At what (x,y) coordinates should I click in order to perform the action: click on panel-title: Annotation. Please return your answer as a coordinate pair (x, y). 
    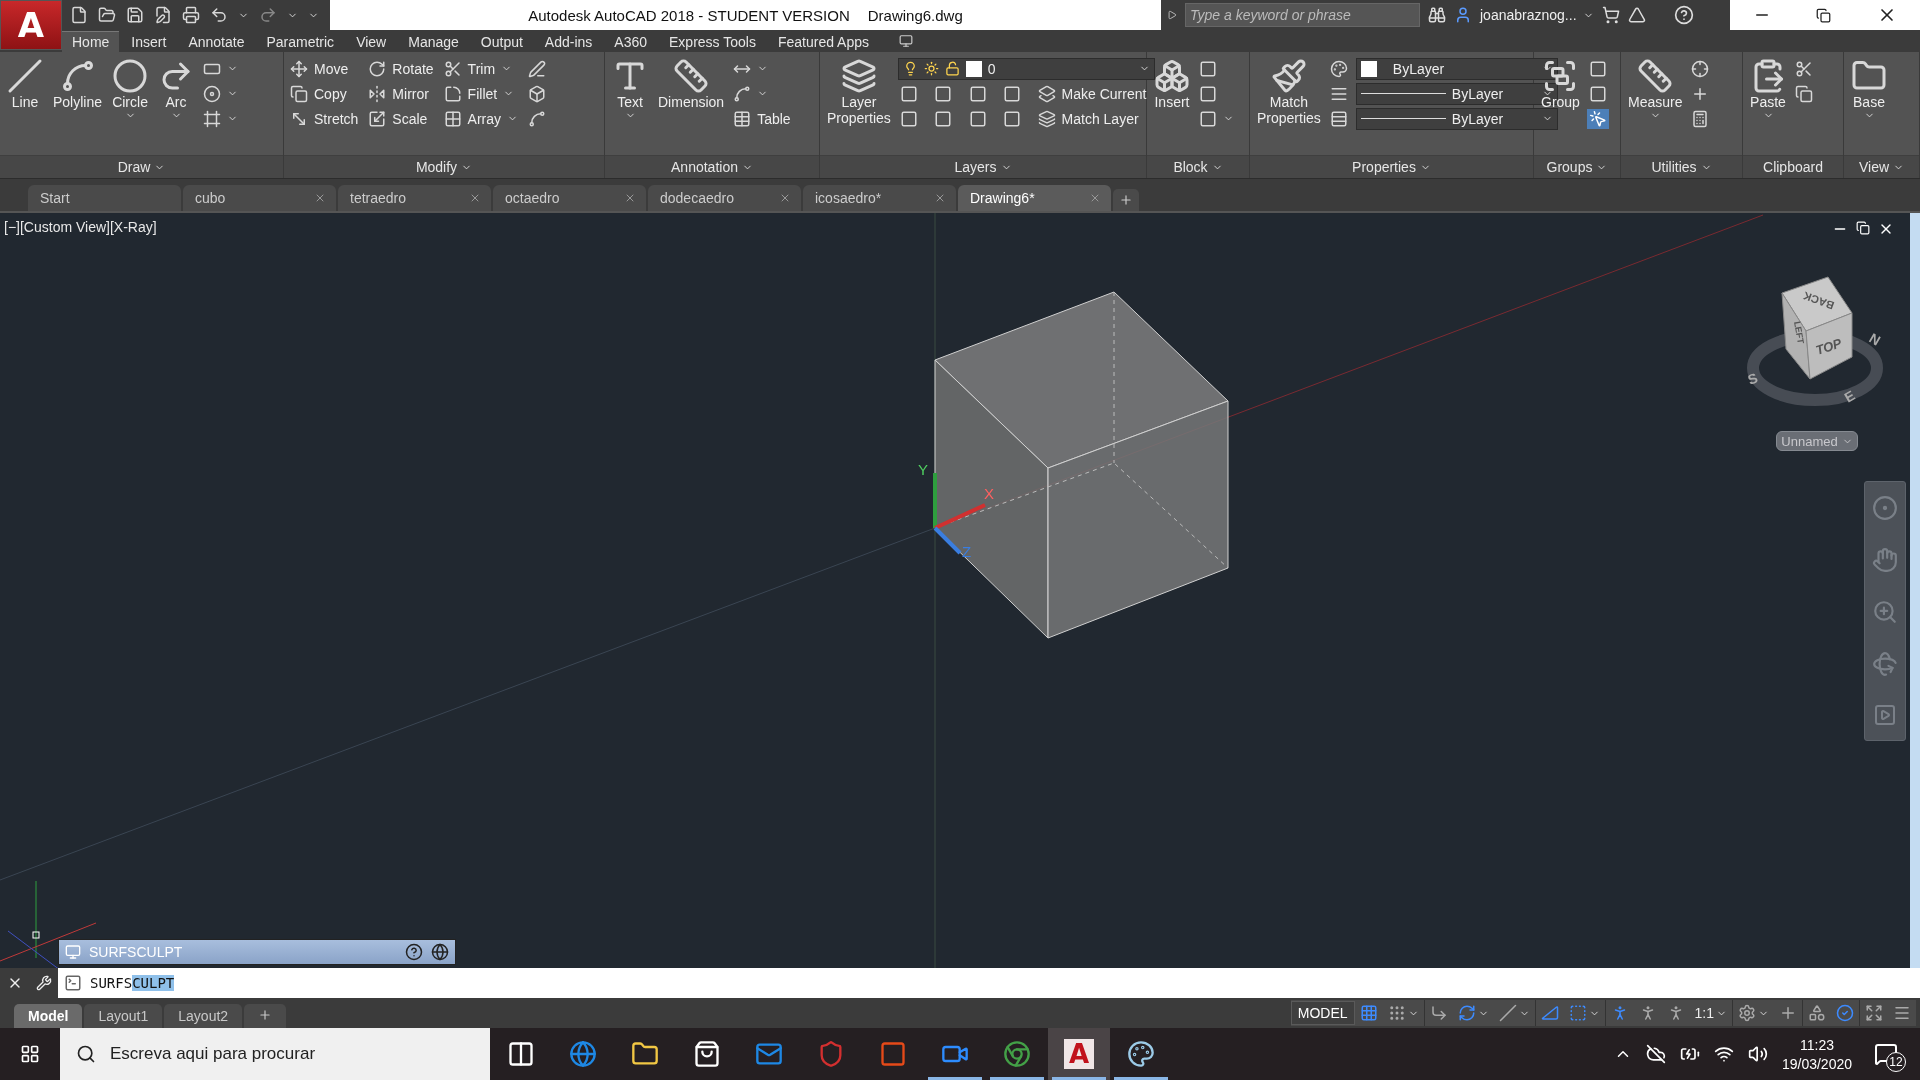
    Looking at the image, I should click on (712, 166).